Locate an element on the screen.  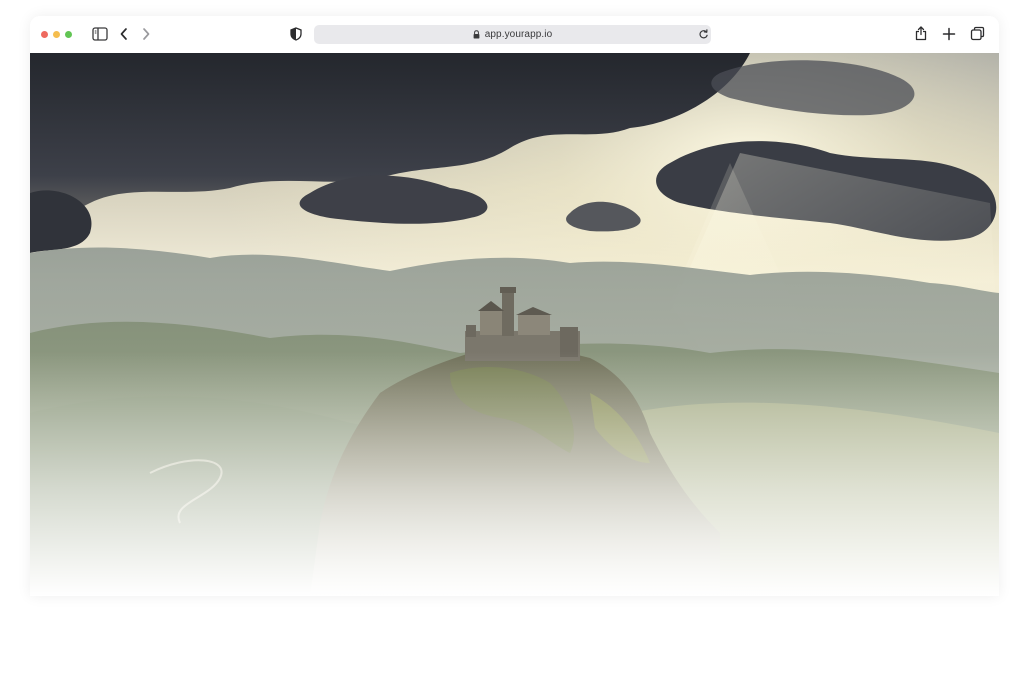
browser-toolbar: app.yourapp.io is located at coordinates (514, 35).